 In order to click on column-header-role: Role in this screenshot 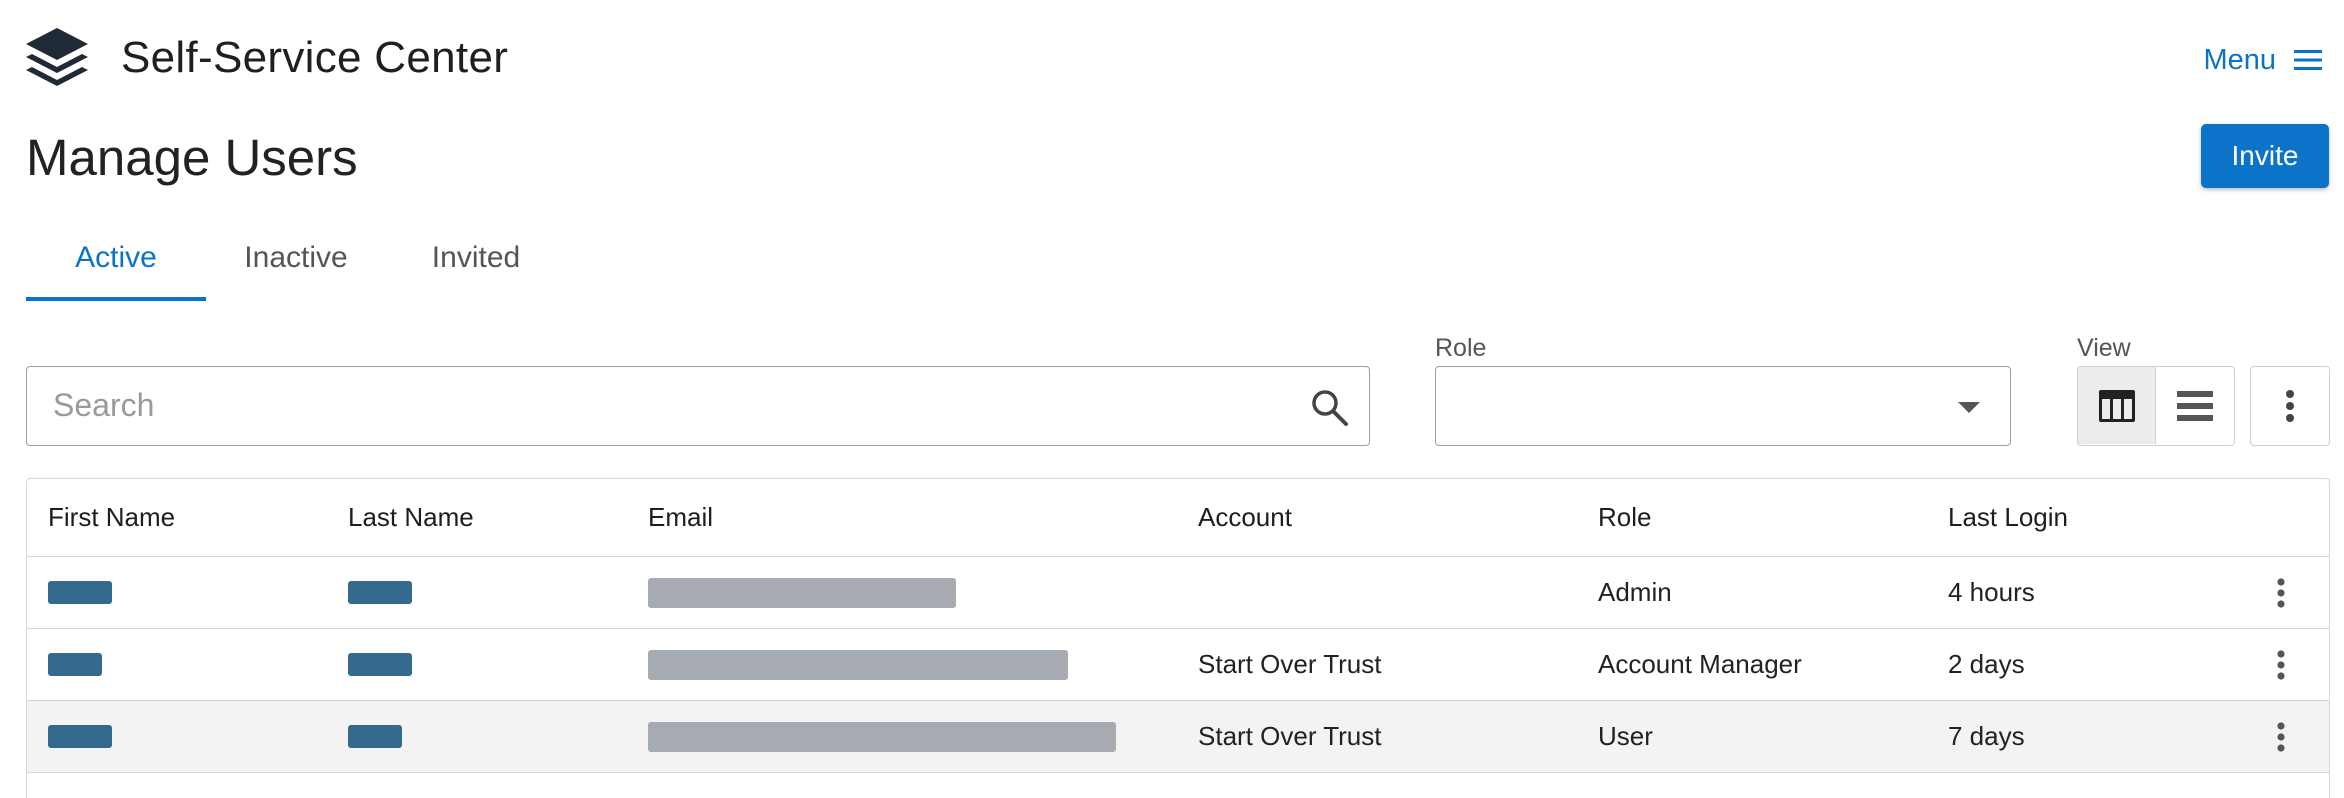, I will do `click(1624, 517)`.